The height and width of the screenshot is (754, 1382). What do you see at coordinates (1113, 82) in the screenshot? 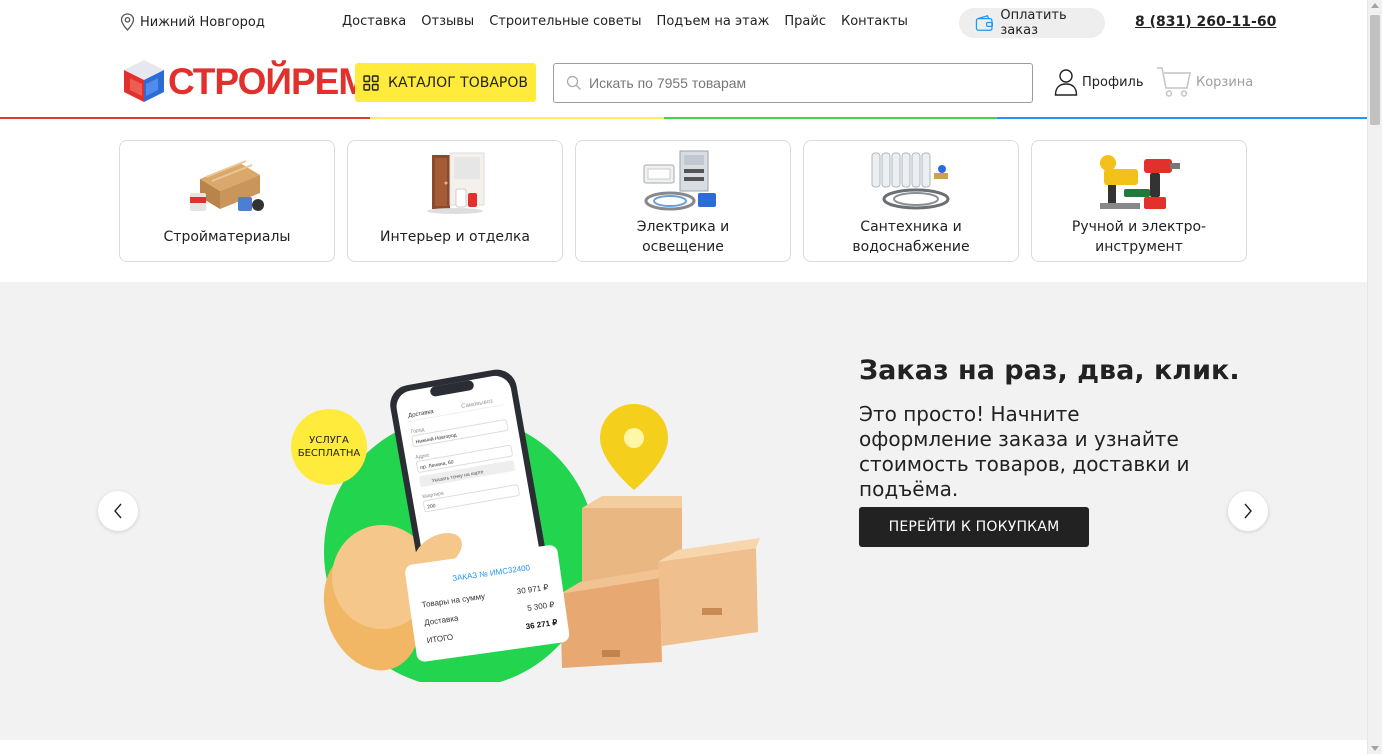
I see `profile-label: Профиль` at bounding box center [1113, 82].